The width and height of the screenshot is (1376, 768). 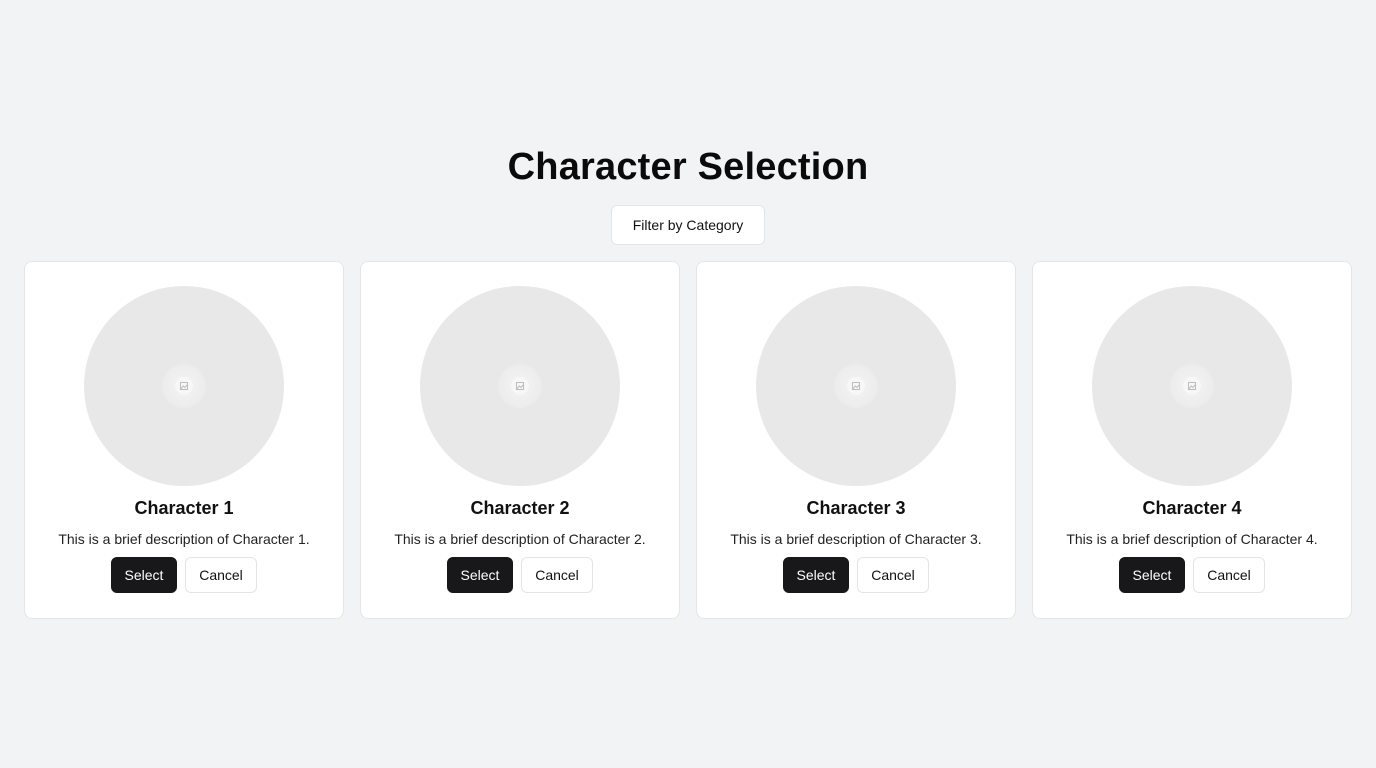 What do you see at coordinates (184, 508) in the screenshot?
I see `character-name: Character 1` at bounding box center [184, 508].